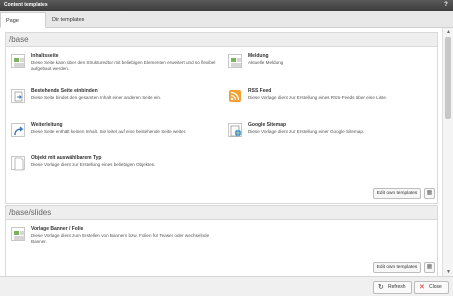  Describe the element at coordinates (448, 78) in the screenshot. I see `scroll-thumb` at that location.